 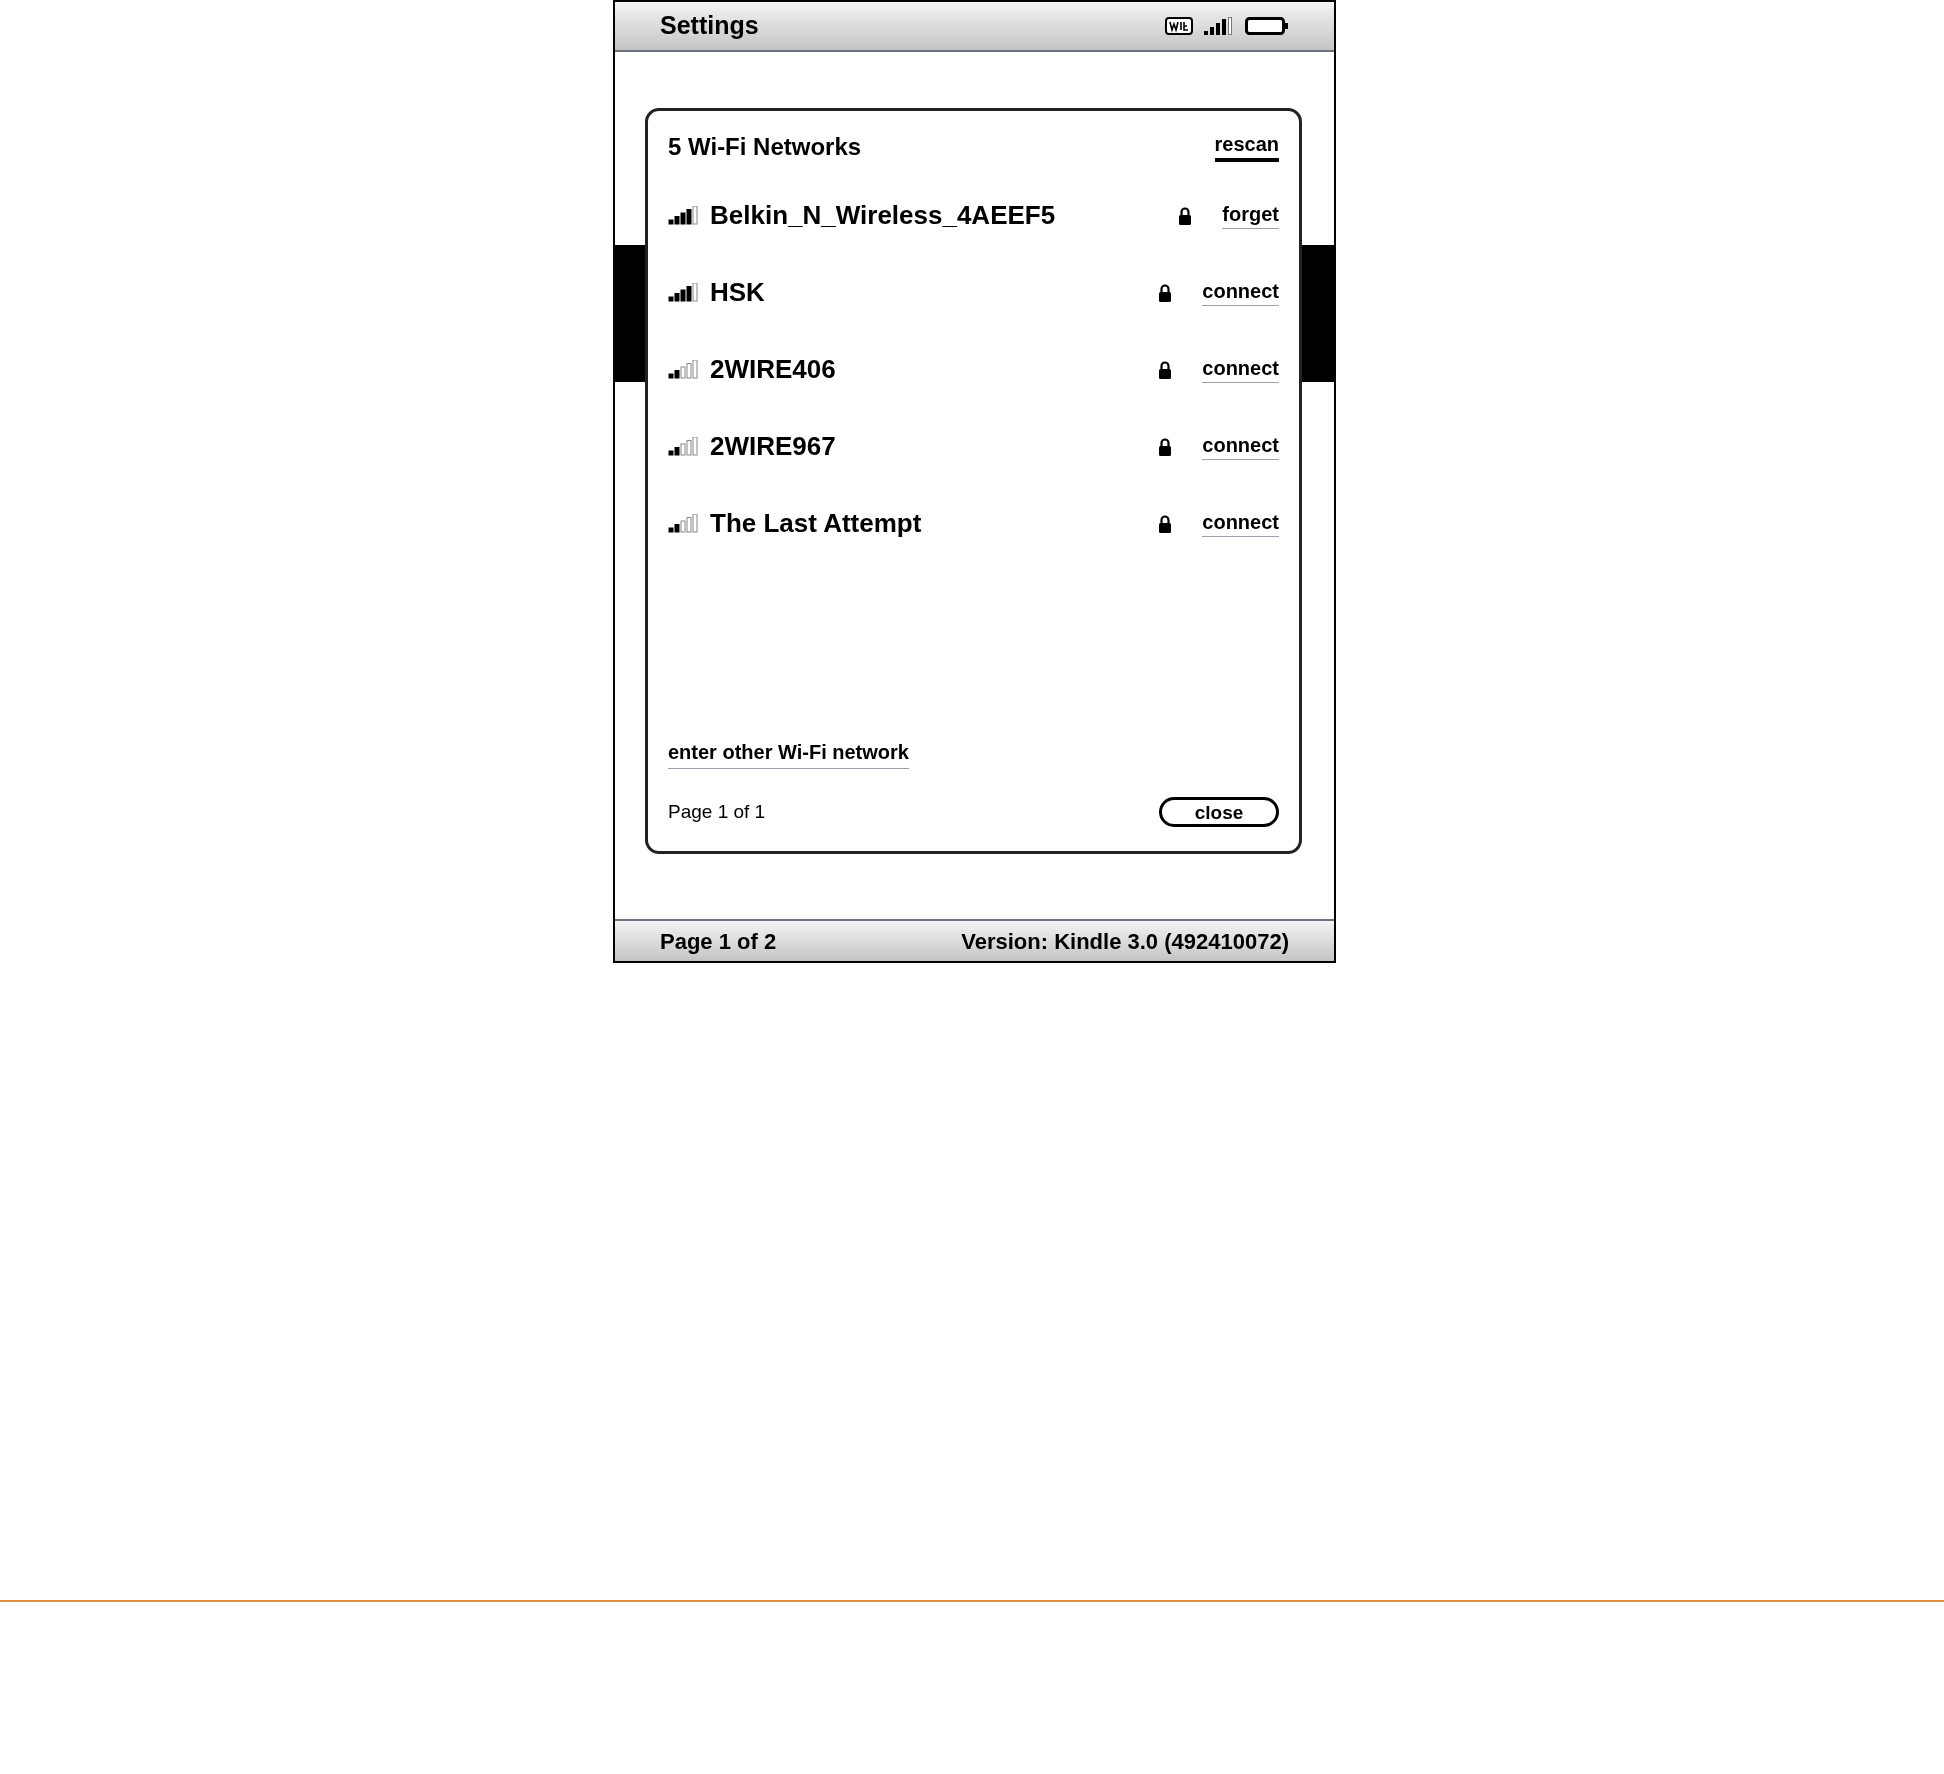 What do you see at coordinates (788, 753) in the screenshot?
I see `other-network-link: enter other Wi-Fi network` at bounding box center [788, 753].